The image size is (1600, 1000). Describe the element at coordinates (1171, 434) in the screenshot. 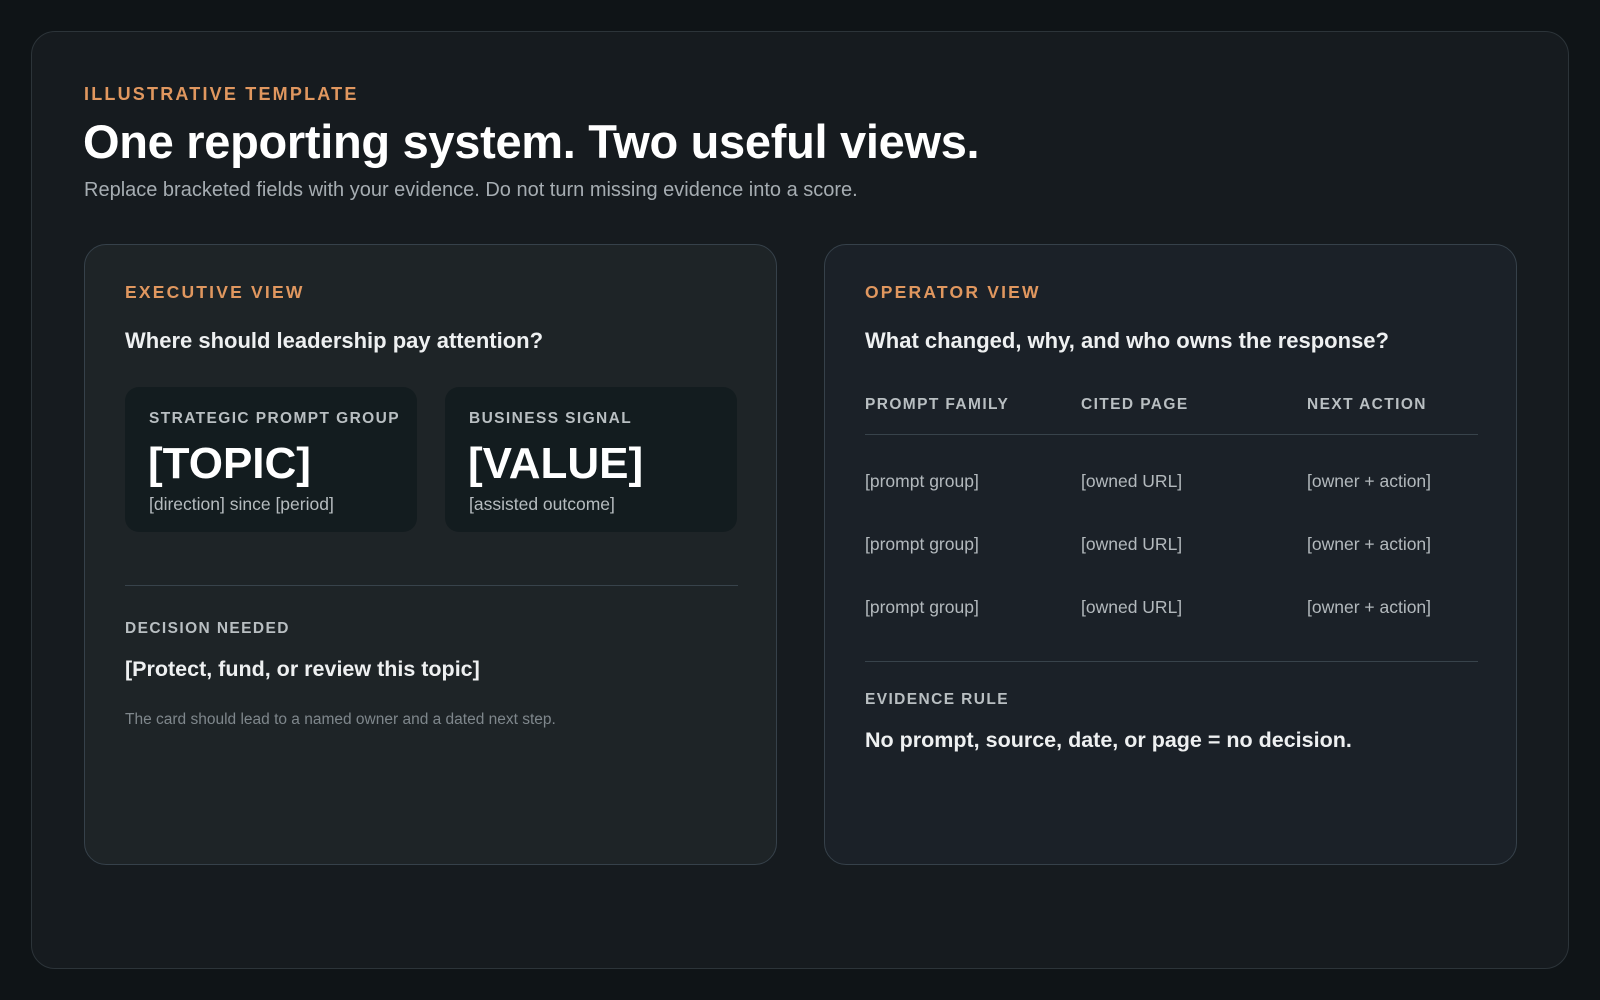

I see `table-header-divider` at that location.